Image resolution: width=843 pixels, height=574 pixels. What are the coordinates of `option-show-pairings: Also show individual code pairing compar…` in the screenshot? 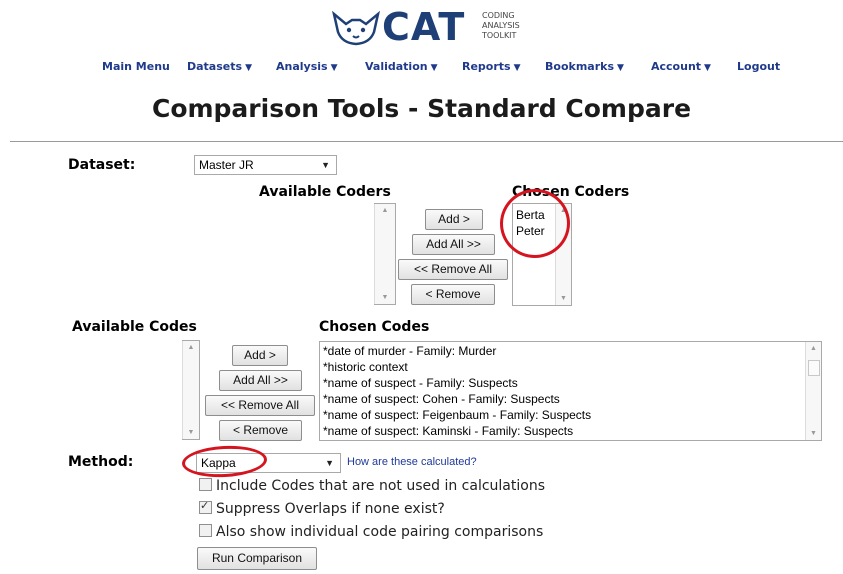 It's located at (371, 532).